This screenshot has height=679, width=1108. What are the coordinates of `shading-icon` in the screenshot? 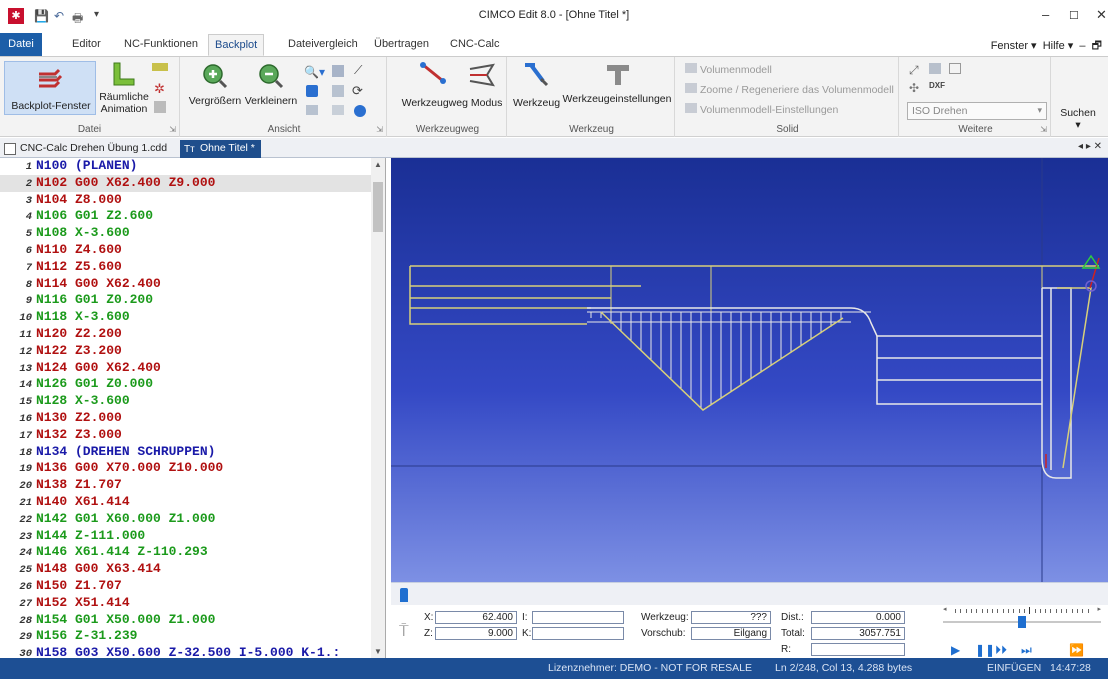 It's located at (360, 111).